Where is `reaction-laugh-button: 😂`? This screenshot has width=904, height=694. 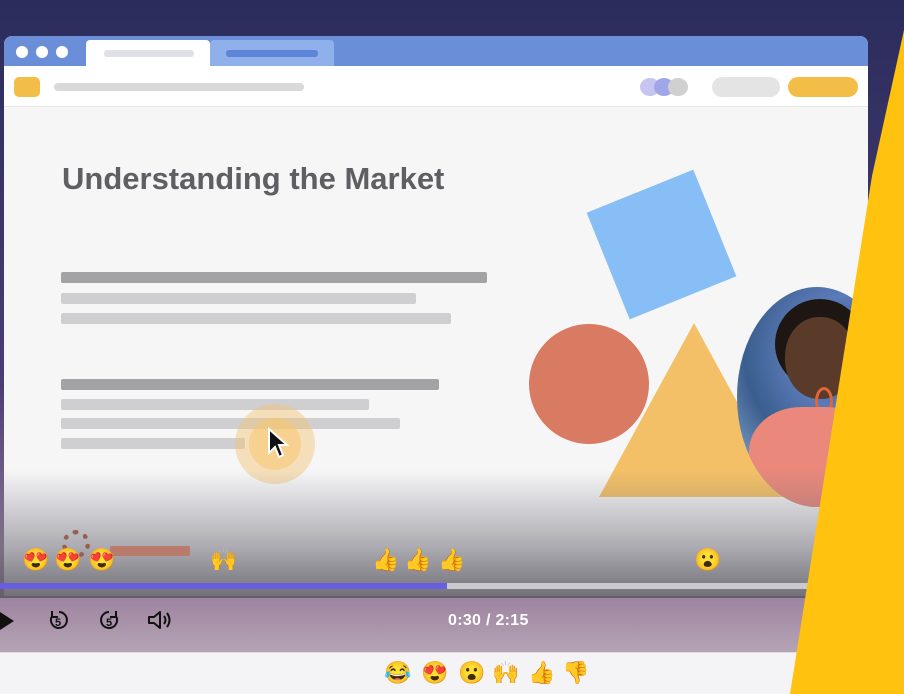 reaction-laugh-button: 😂 is located at coordinates (397, 673).